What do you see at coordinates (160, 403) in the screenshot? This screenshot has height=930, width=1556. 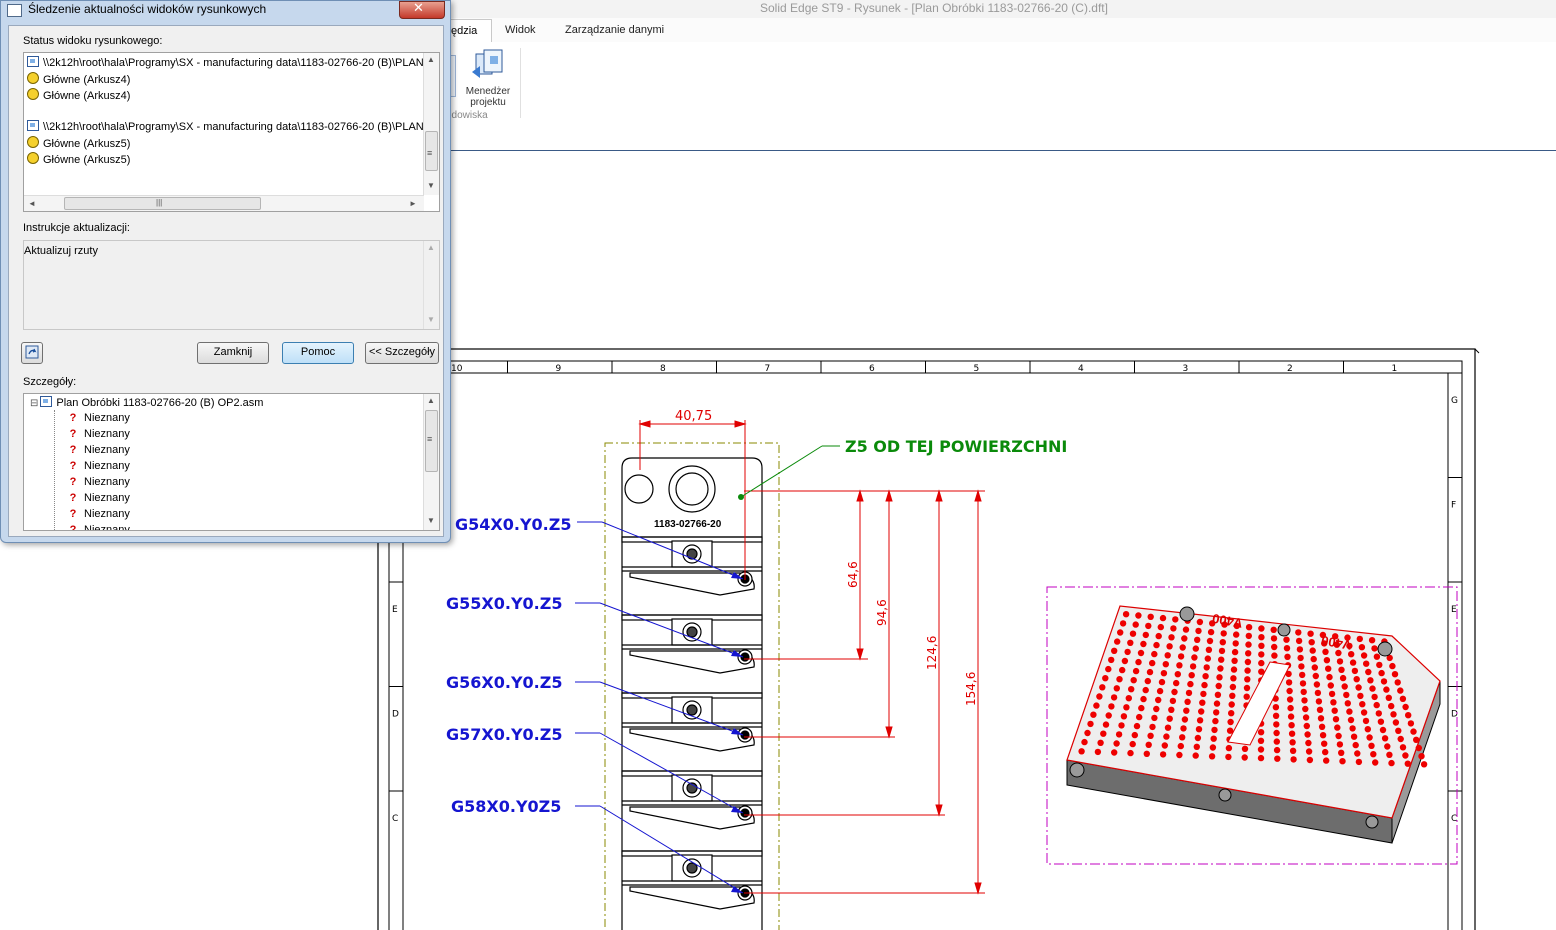 I see `details-root-text: Plan Obróbki 1183-02766-20 (B) OP2.asm` at bounding box center [160, 403].